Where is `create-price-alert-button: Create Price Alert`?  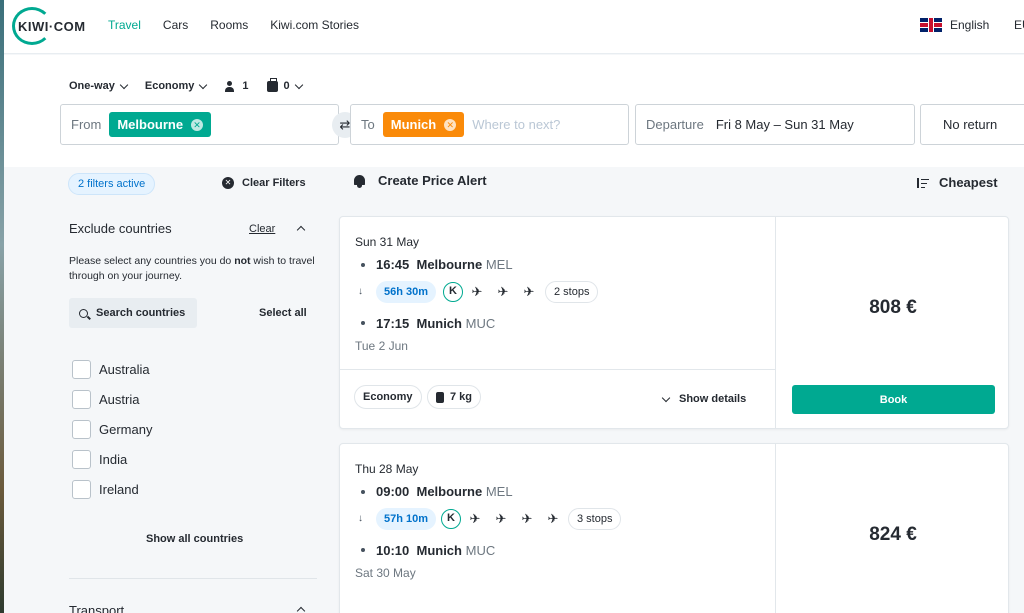 create-price-alert-button: Create Price Alert is located at coordinates (419, 180).